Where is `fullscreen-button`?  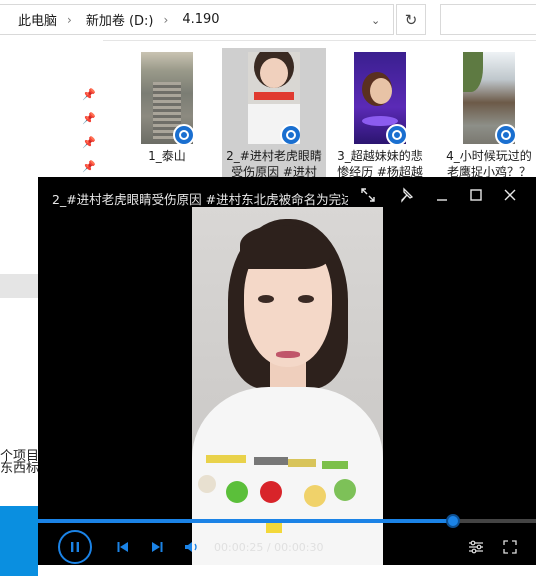 fullscreen-button is located at coordinates (510, 548).